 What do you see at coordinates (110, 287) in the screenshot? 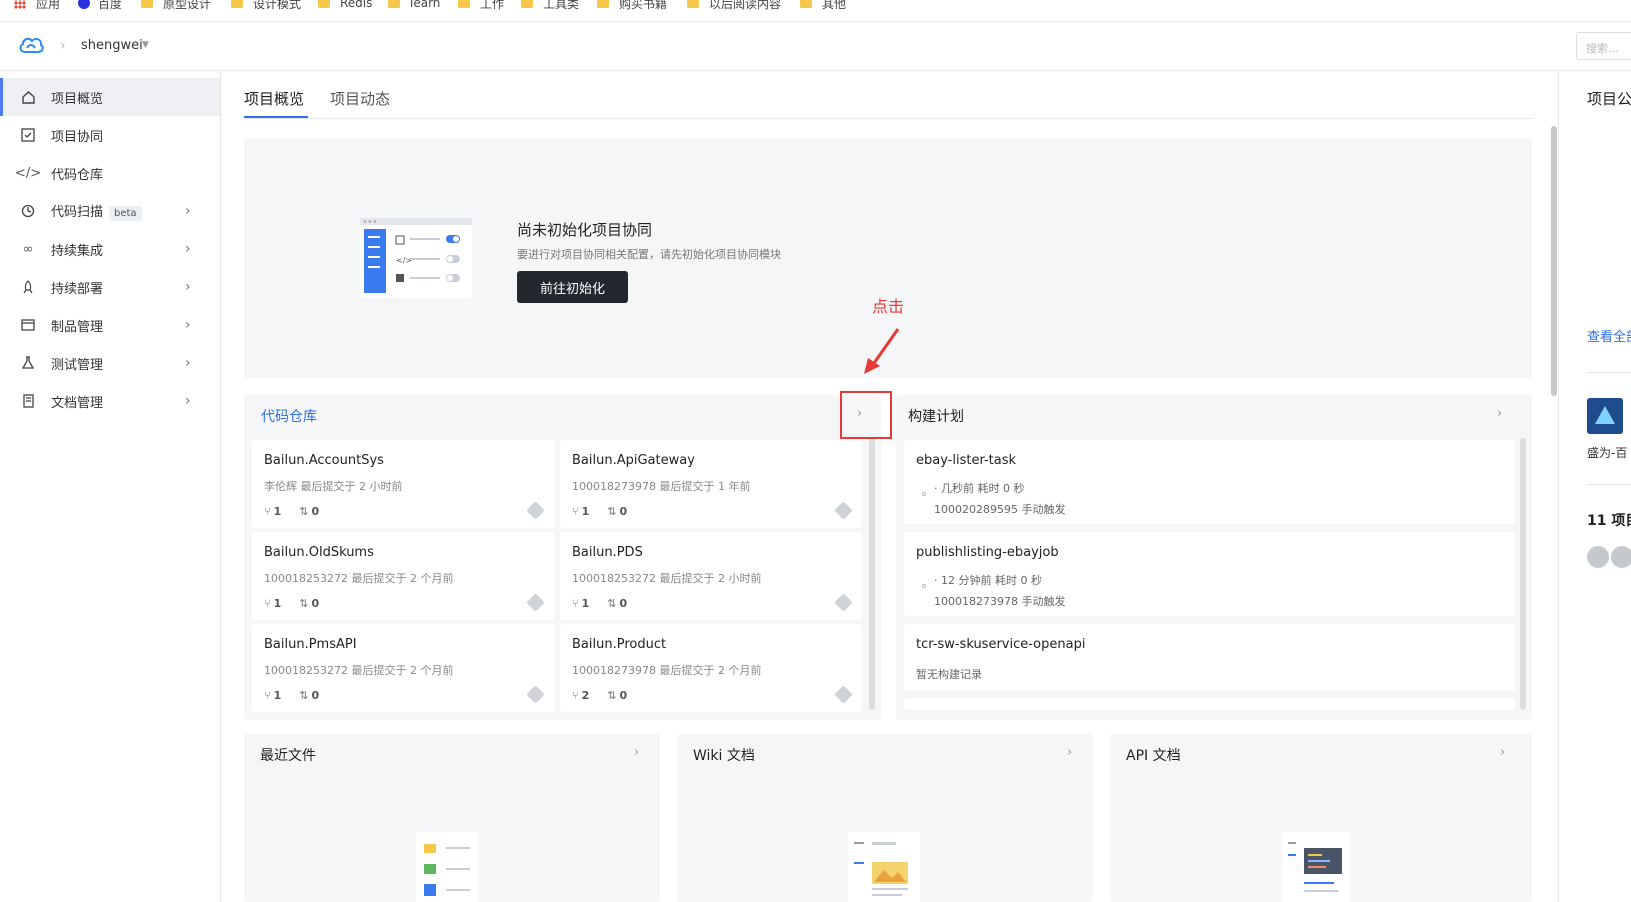
I see `sidebar-item-cd: 持续部署 ›` at bounding box center [110, 287].